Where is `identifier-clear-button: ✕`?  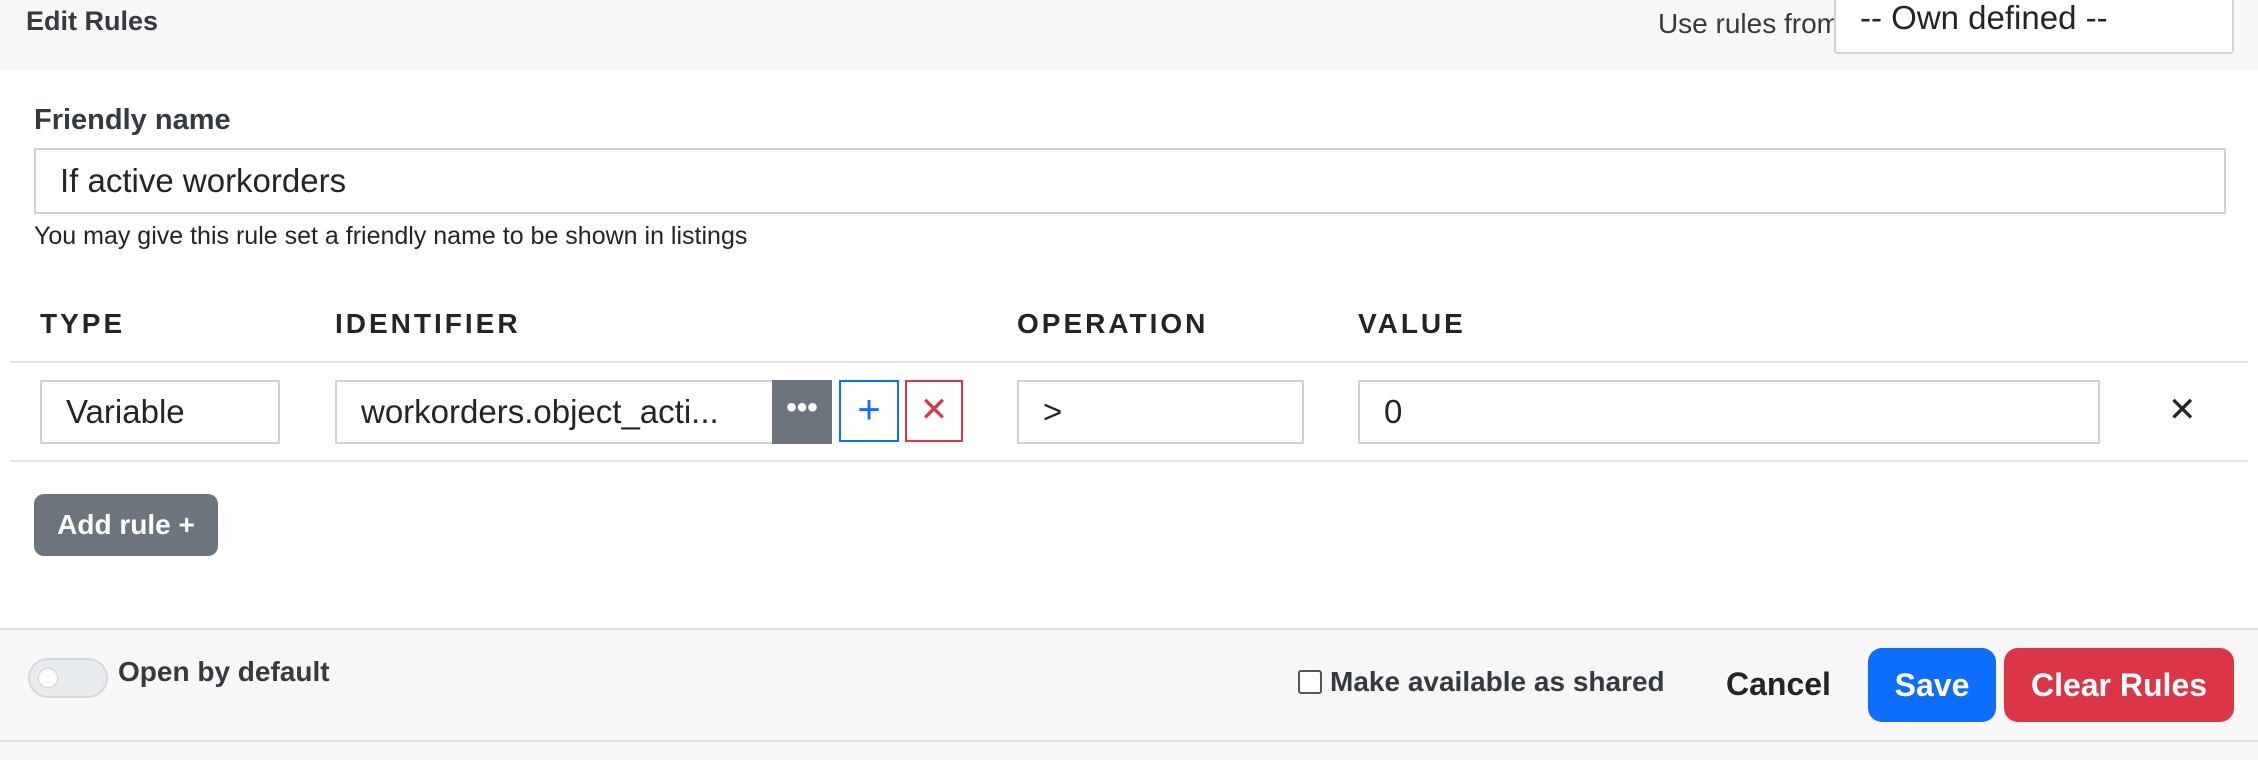
identifier-clear-button: ✕ is located at coordinates (934, 411).